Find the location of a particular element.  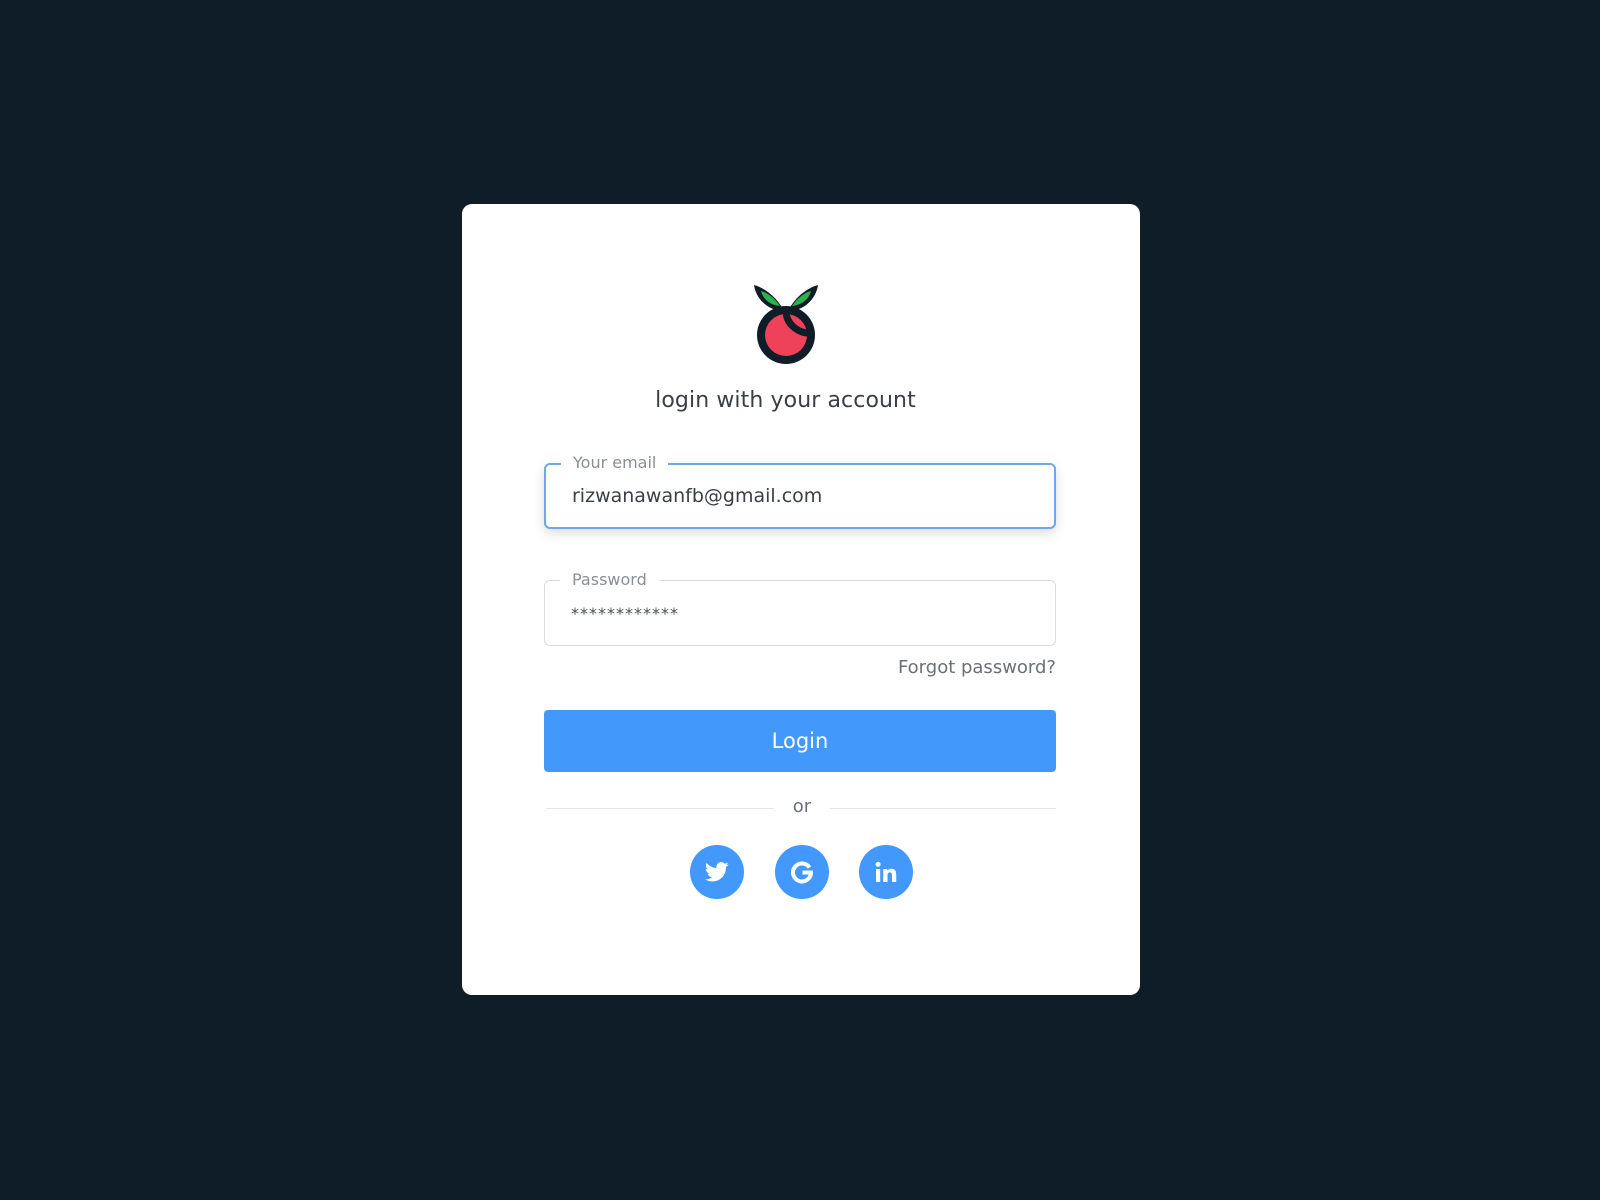

twitter-login-button is located at coordinates (717, 872).